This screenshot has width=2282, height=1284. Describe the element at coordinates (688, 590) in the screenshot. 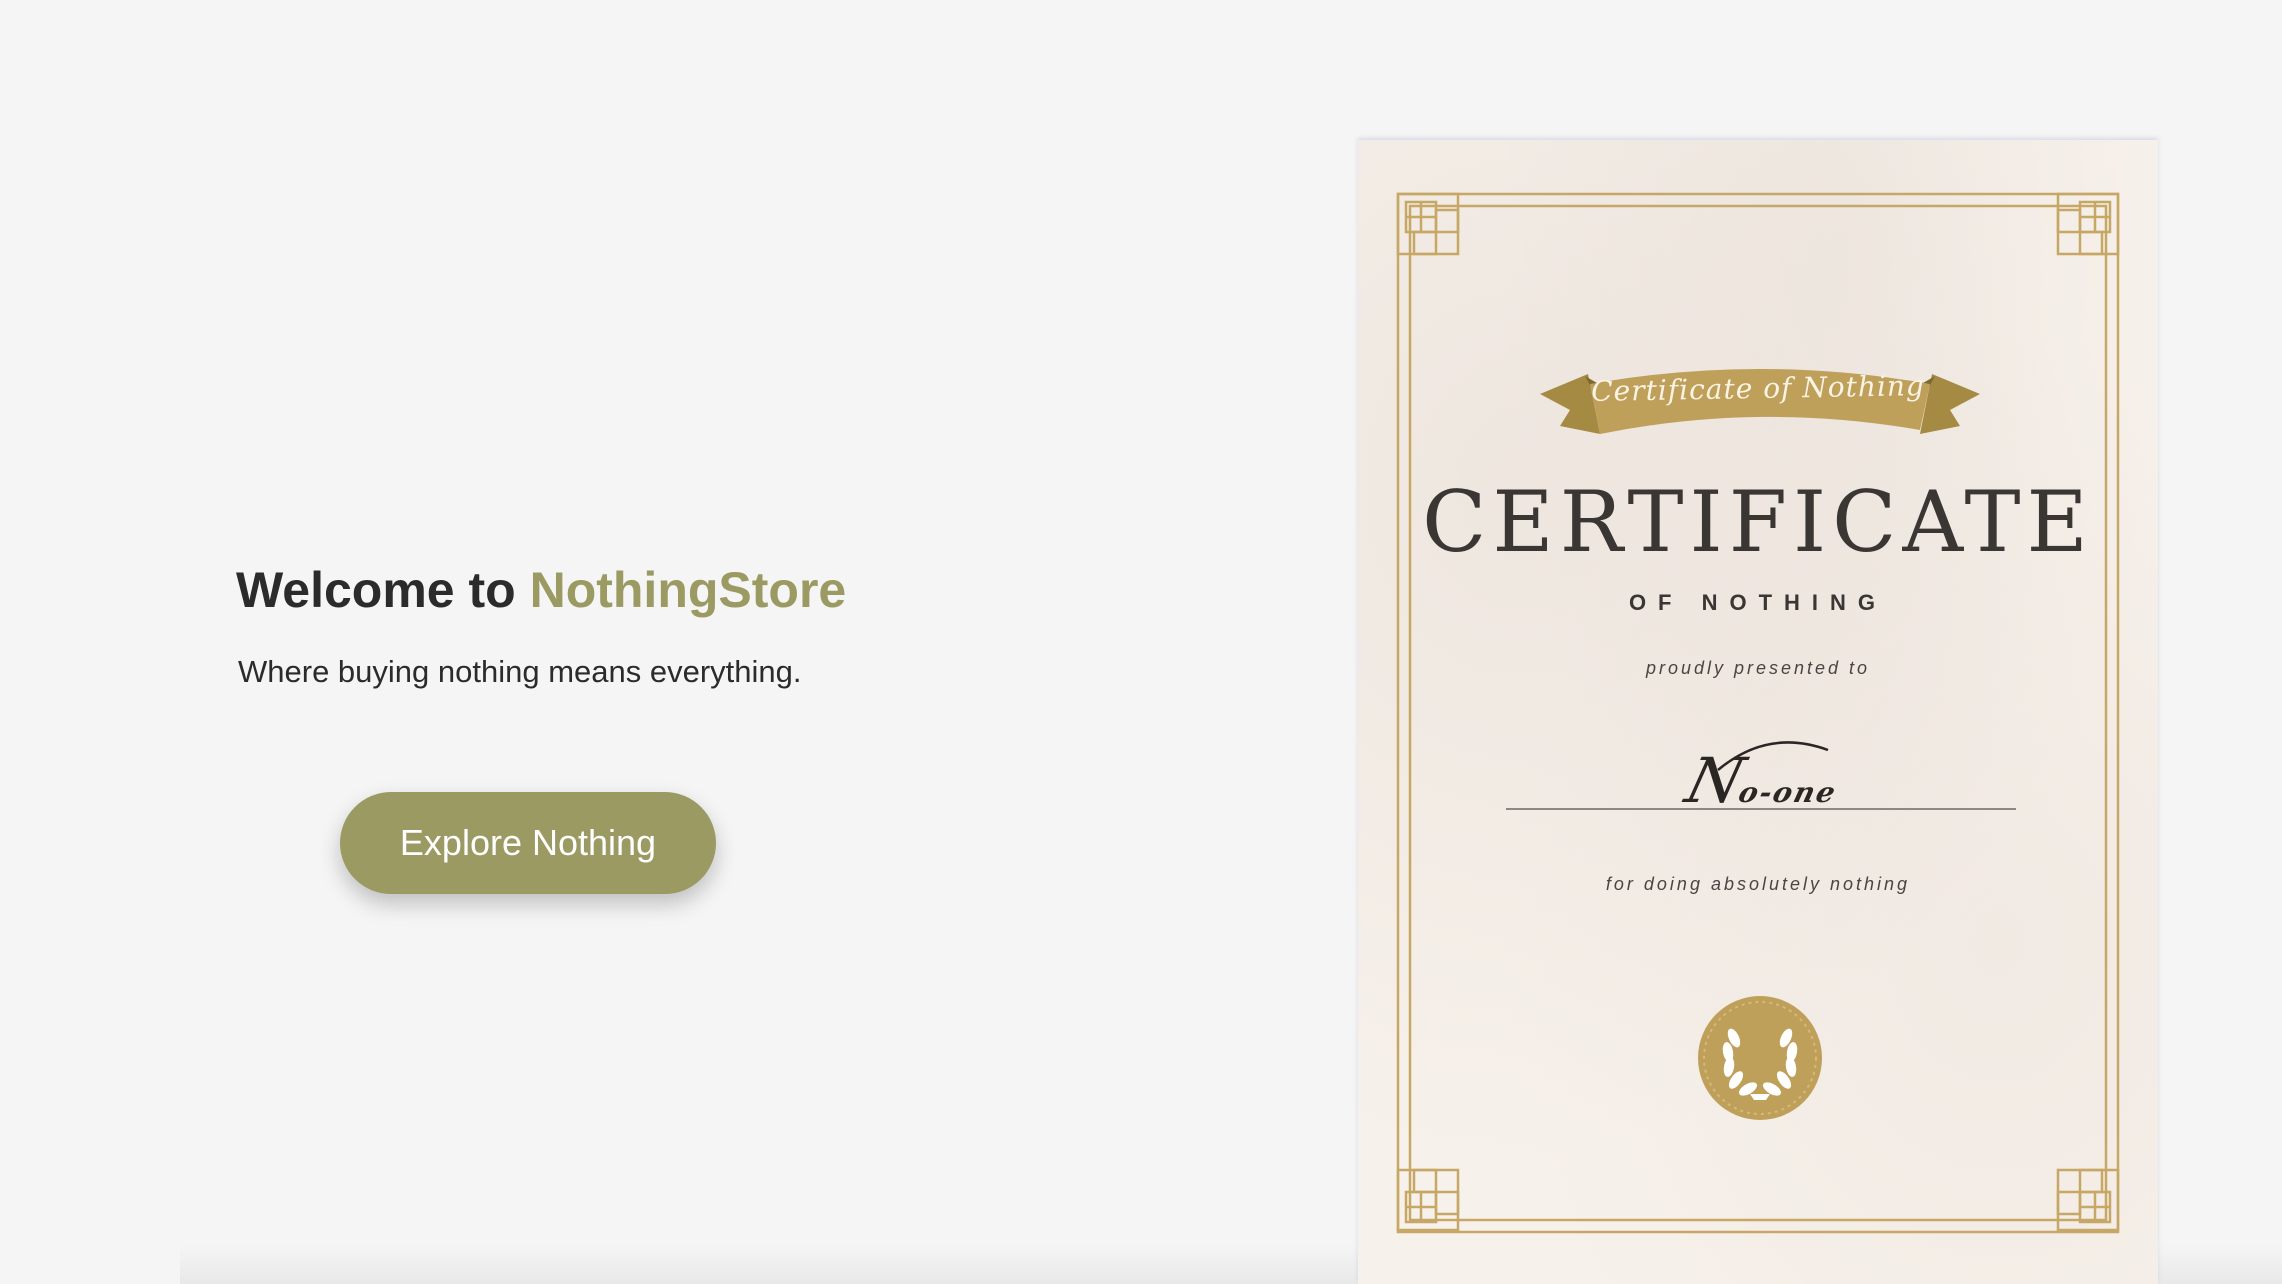

I see `brand-name: NothingStore` at that location.